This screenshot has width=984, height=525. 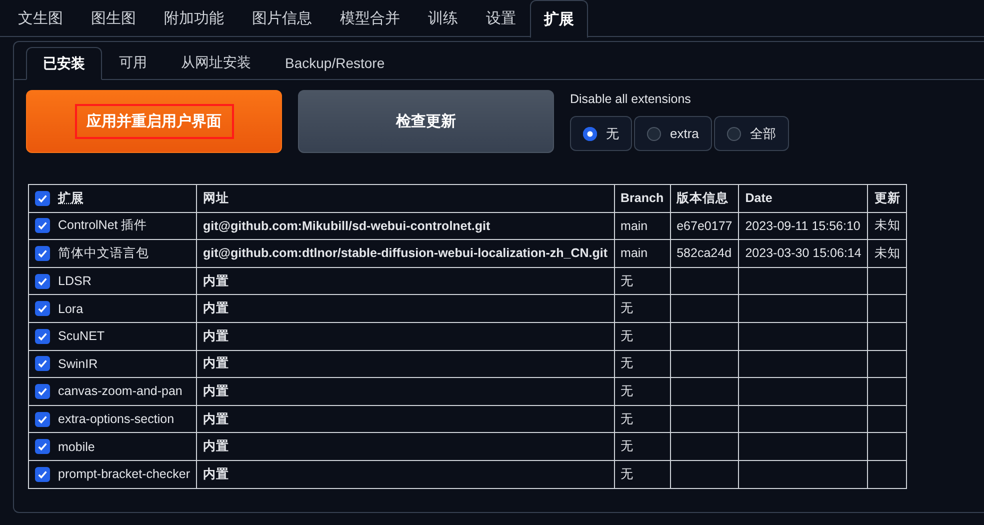 What do you see at coordinates (559, 19) in the screenshot?
I see `main-tab: 扩展` at bounding box center [559, 19].